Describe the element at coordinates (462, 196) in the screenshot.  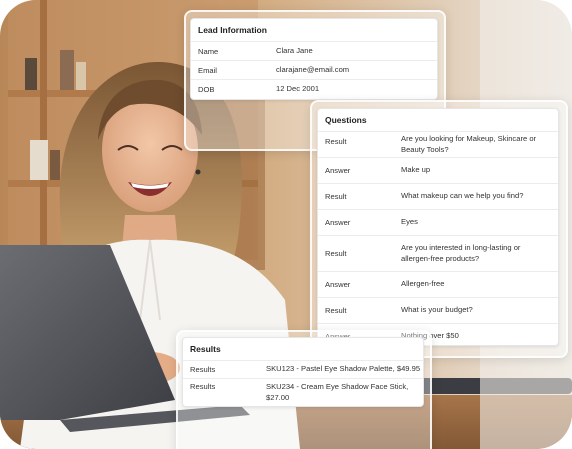
I see `row-value: What makeup can we help you find?` at that location.